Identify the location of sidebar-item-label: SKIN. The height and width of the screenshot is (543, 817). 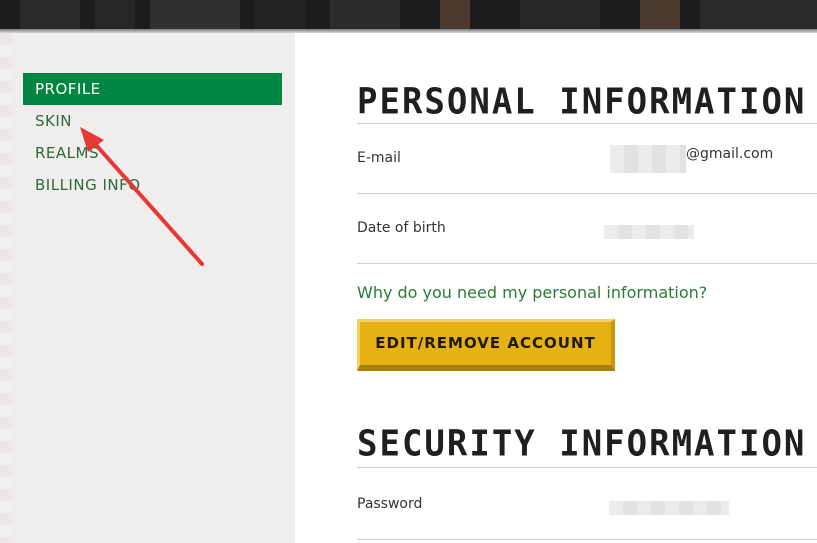
(54, 121).